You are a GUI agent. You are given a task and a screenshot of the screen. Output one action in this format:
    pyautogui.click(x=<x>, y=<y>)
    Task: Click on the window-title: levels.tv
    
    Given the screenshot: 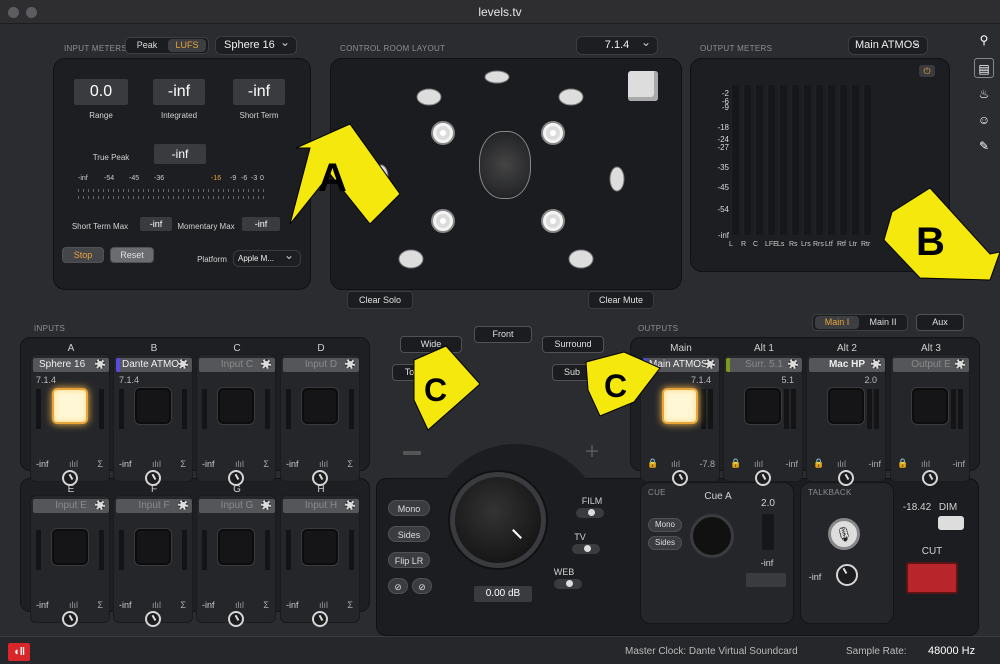 What is the action you would take?
    pyautogui.click(x=500, y=12)
    